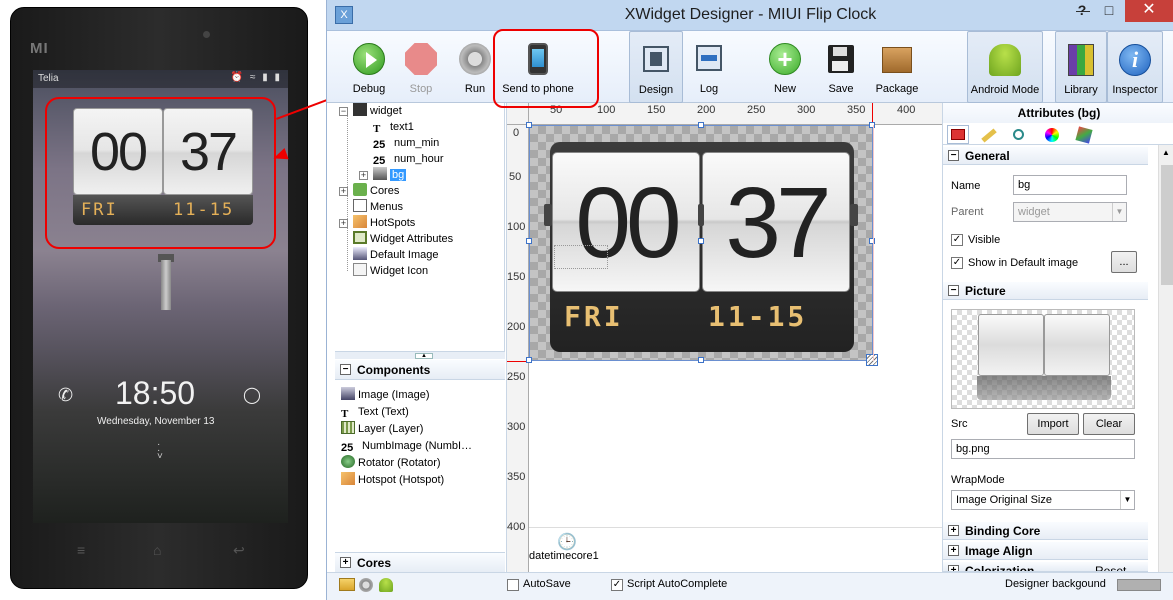  What do you see at coordinates (1043, 449) in the screenshot?
I see `src-field: bg.png` at bounding box center [1043, 449].